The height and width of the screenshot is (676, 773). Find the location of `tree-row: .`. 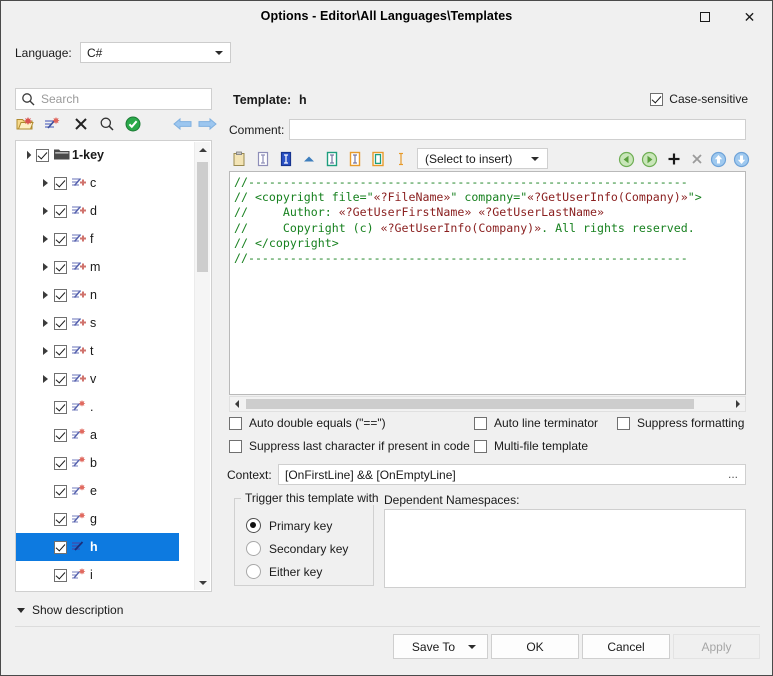

tree-row: . is located at coordinates (97, 407).